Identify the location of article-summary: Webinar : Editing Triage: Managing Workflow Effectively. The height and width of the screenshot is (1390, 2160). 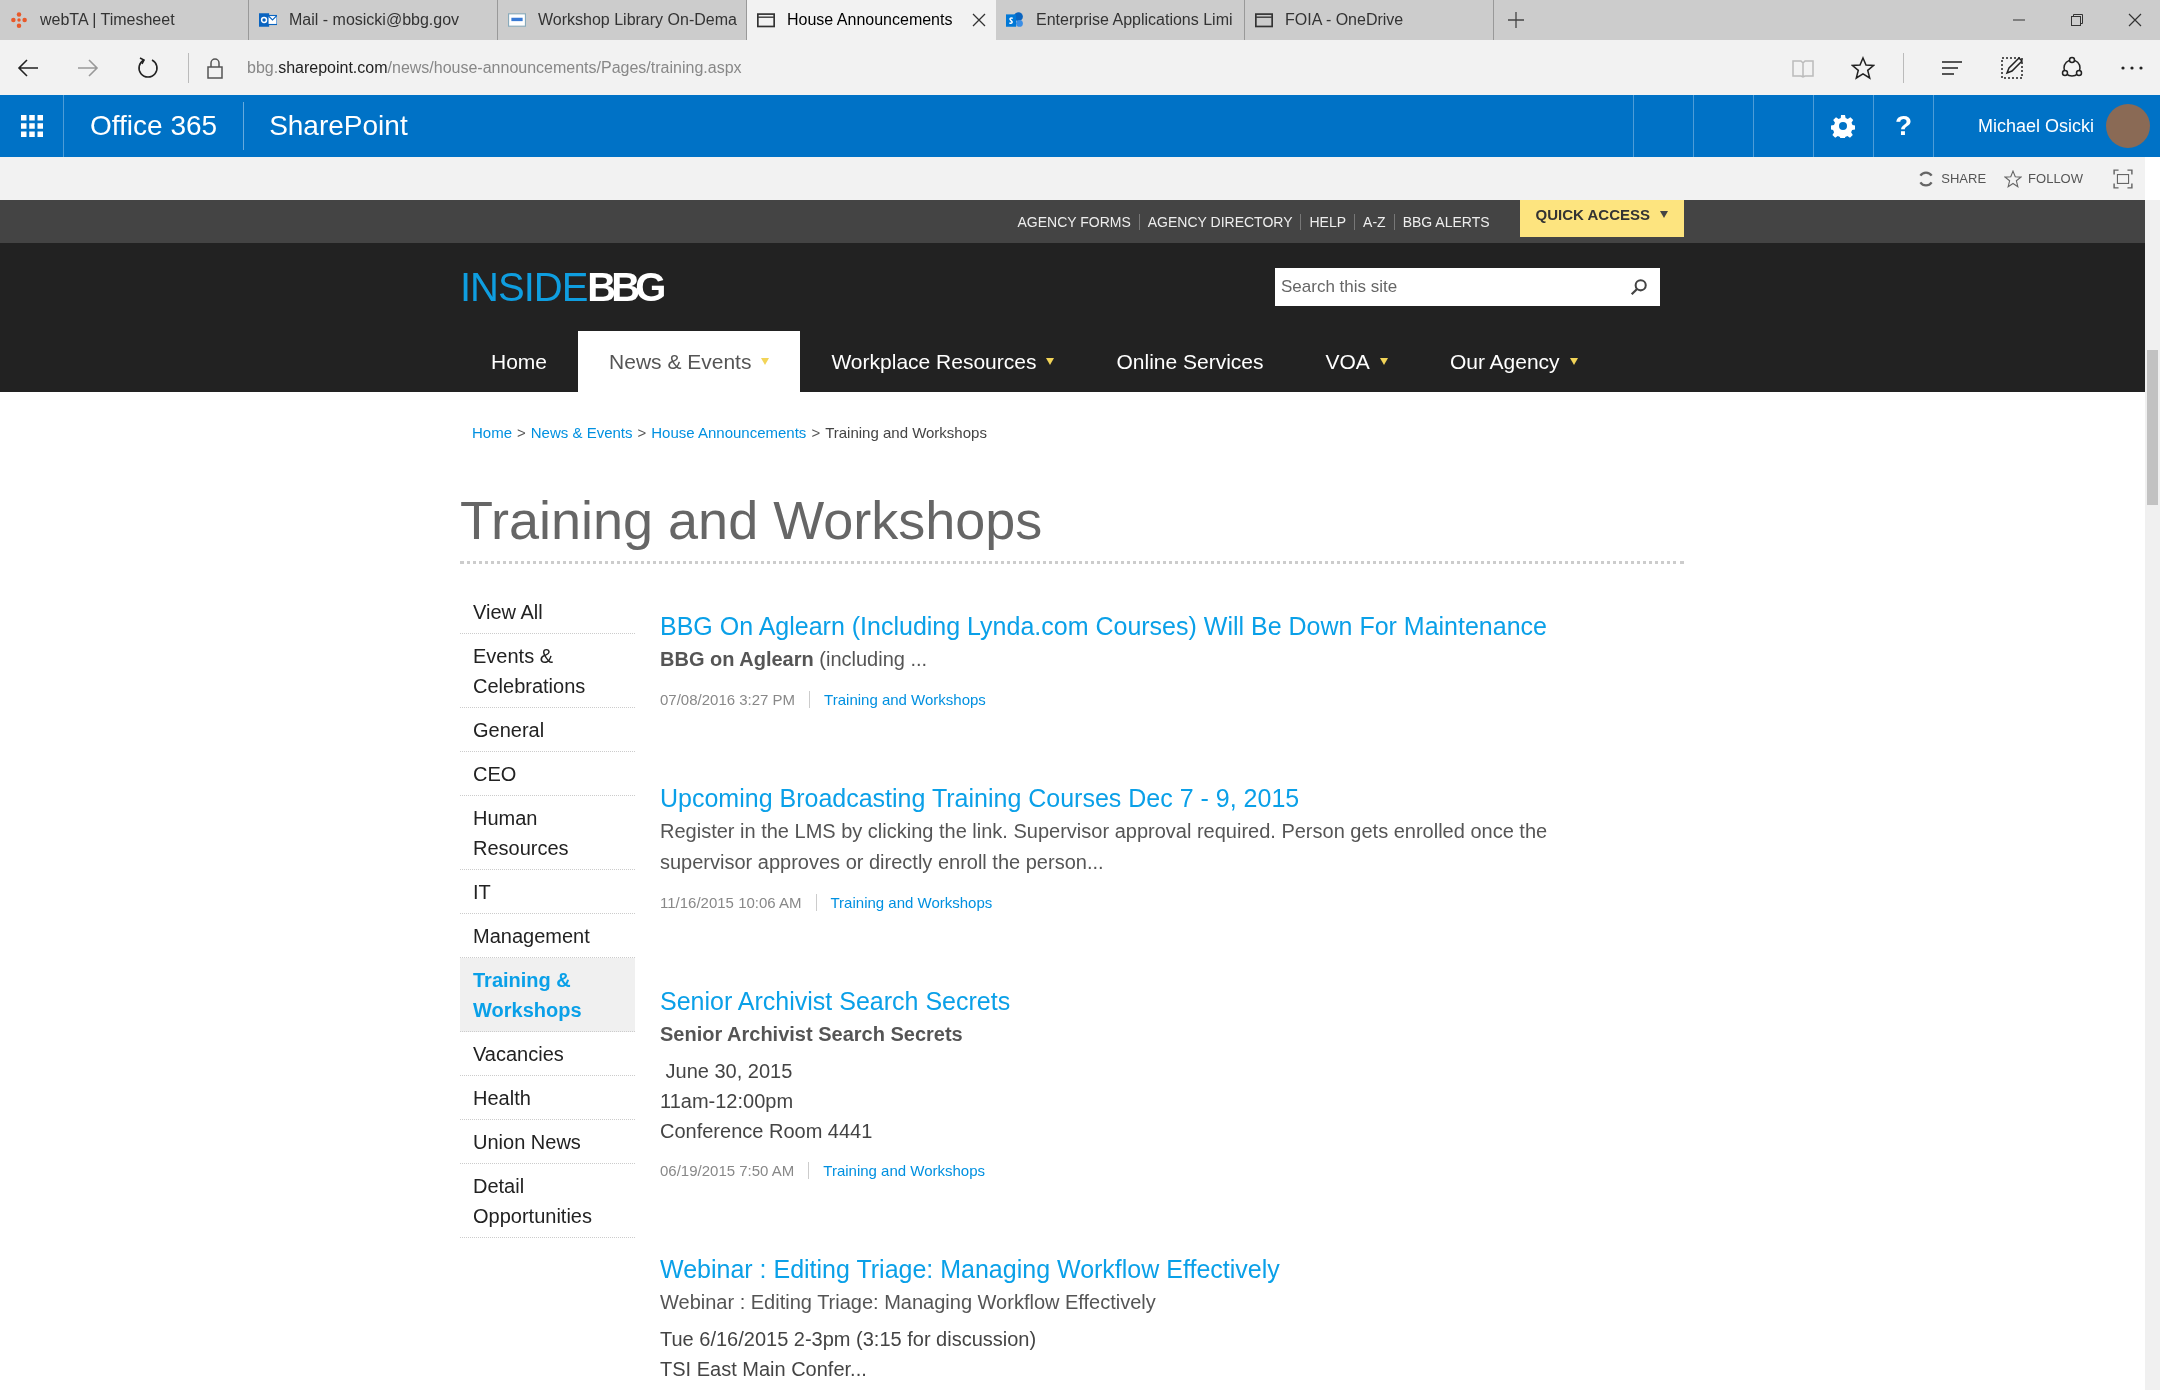
(908, 1303).